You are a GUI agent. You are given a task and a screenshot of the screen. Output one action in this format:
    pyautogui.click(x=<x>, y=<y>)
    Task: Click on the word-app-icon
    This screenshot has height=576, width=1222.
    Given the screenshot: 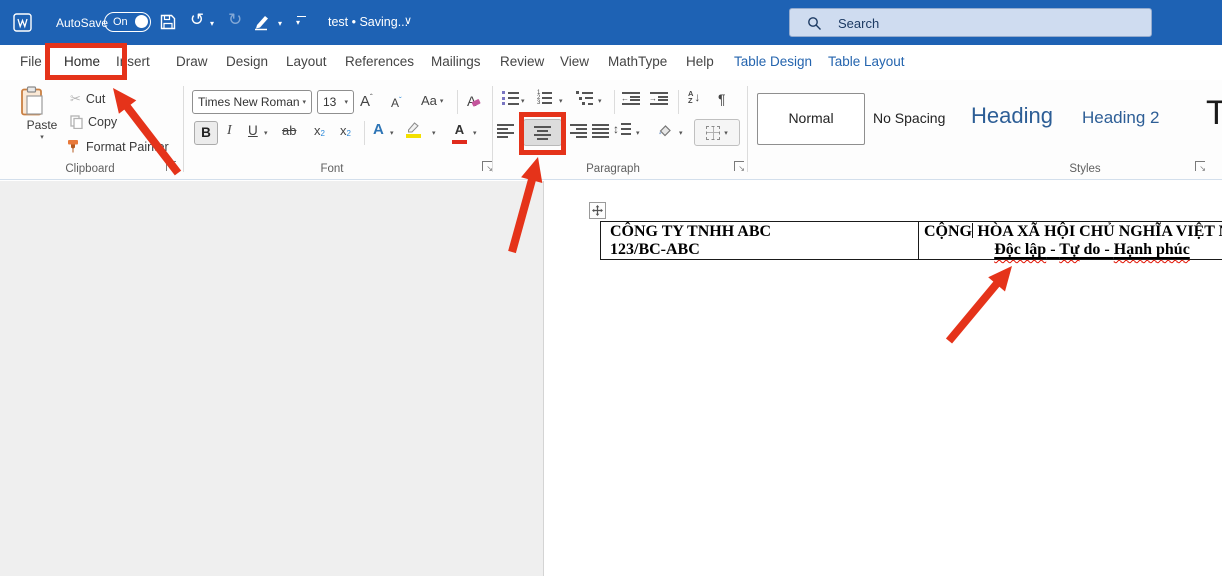 What is the action you would take?
    pyautogui.click(x=22, y=22)
    